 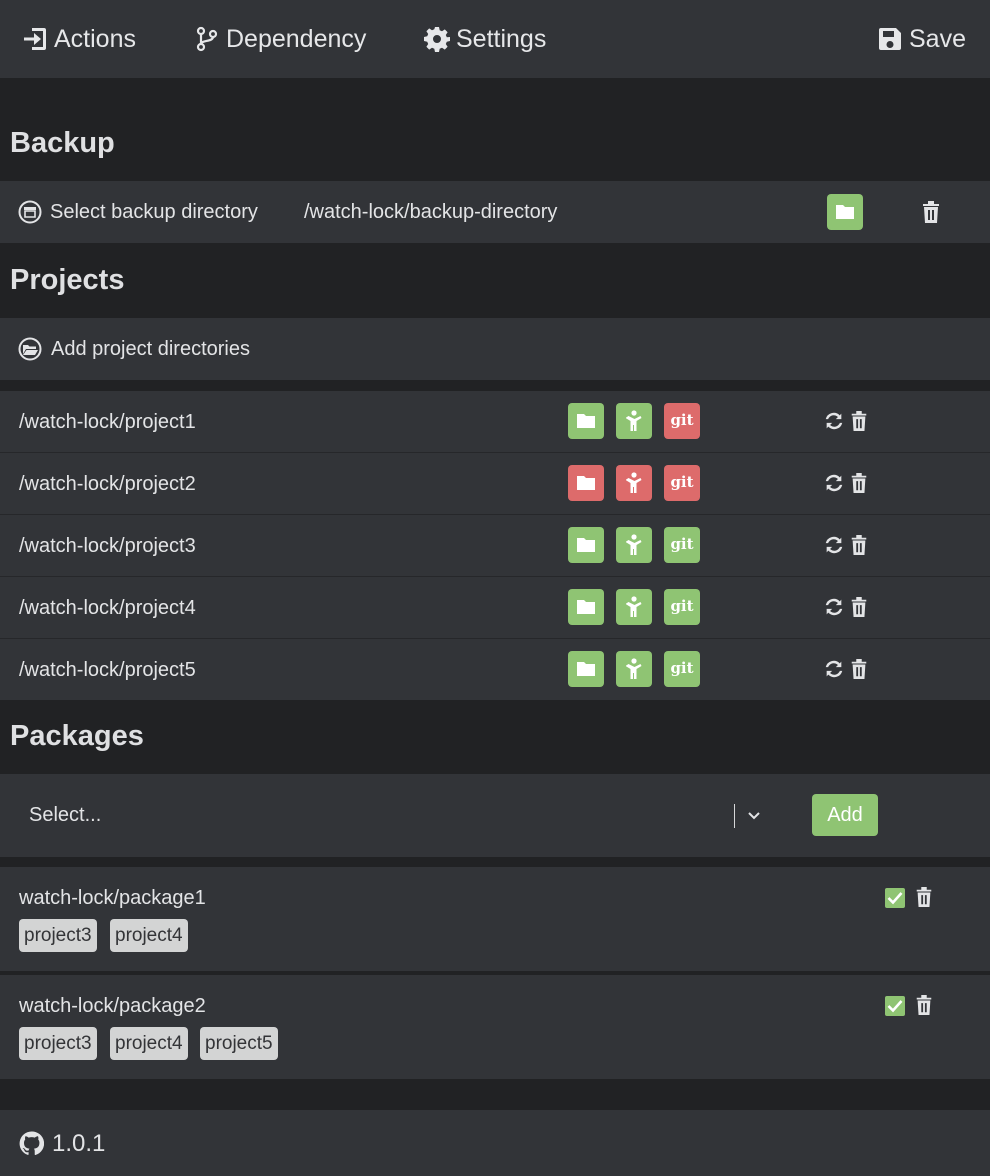 What do you see at coordinates (154, 212) in the screenshot?
I see `select-backup-directory-label: Select backup directory` at bounding box center [154, 212].